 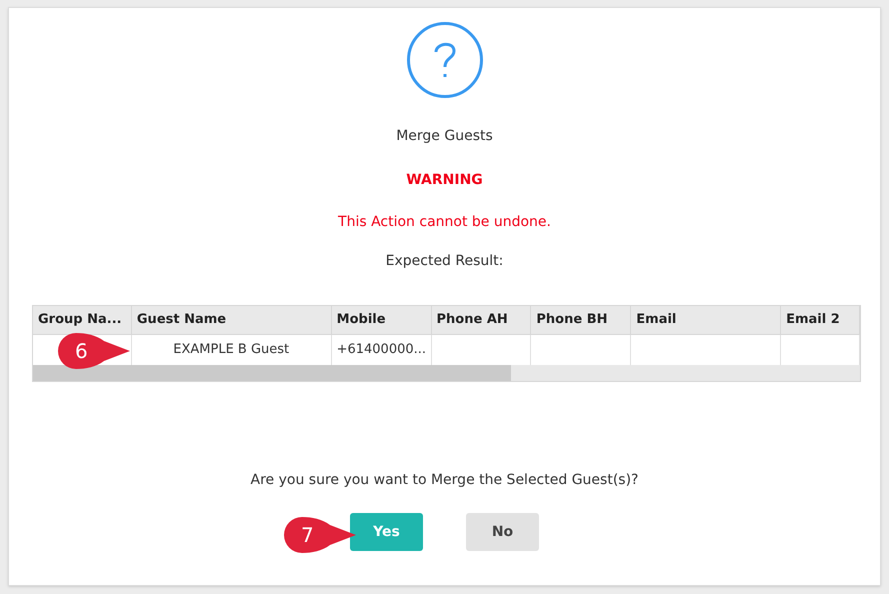 What do you see at coordinates (445, 60) in the screenshot?
I see `question-icon` at bounding box center [445, 60].